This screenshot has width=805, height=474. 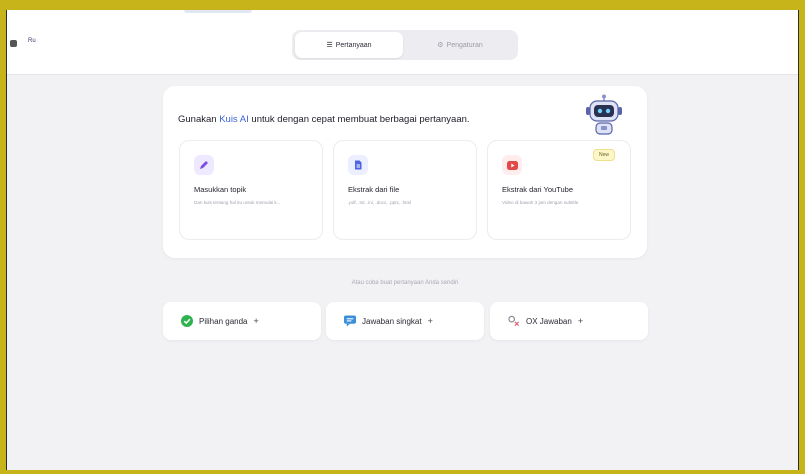 I want to click on option-title: Masukkan topik, so click(x=220, y=189).